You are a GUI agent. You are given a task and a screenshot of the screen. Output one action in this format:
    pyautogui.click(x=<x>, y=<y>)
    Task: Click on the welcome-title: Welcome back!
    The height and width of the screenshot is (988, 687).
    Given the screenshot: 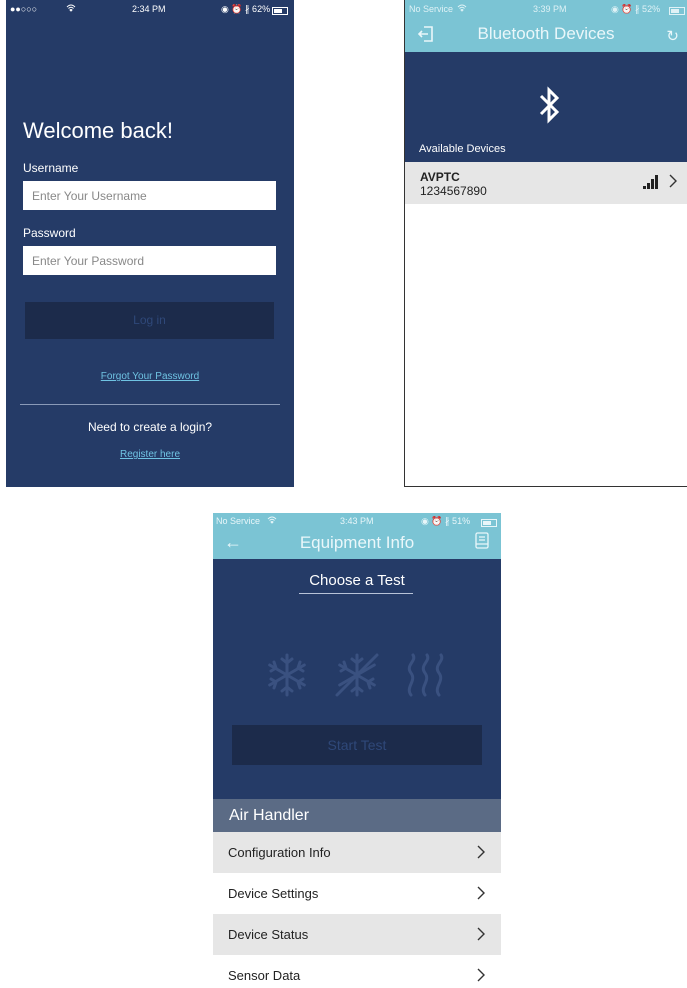 What is the action you would take?
    pyautogui.click(x=98, y=130)
    